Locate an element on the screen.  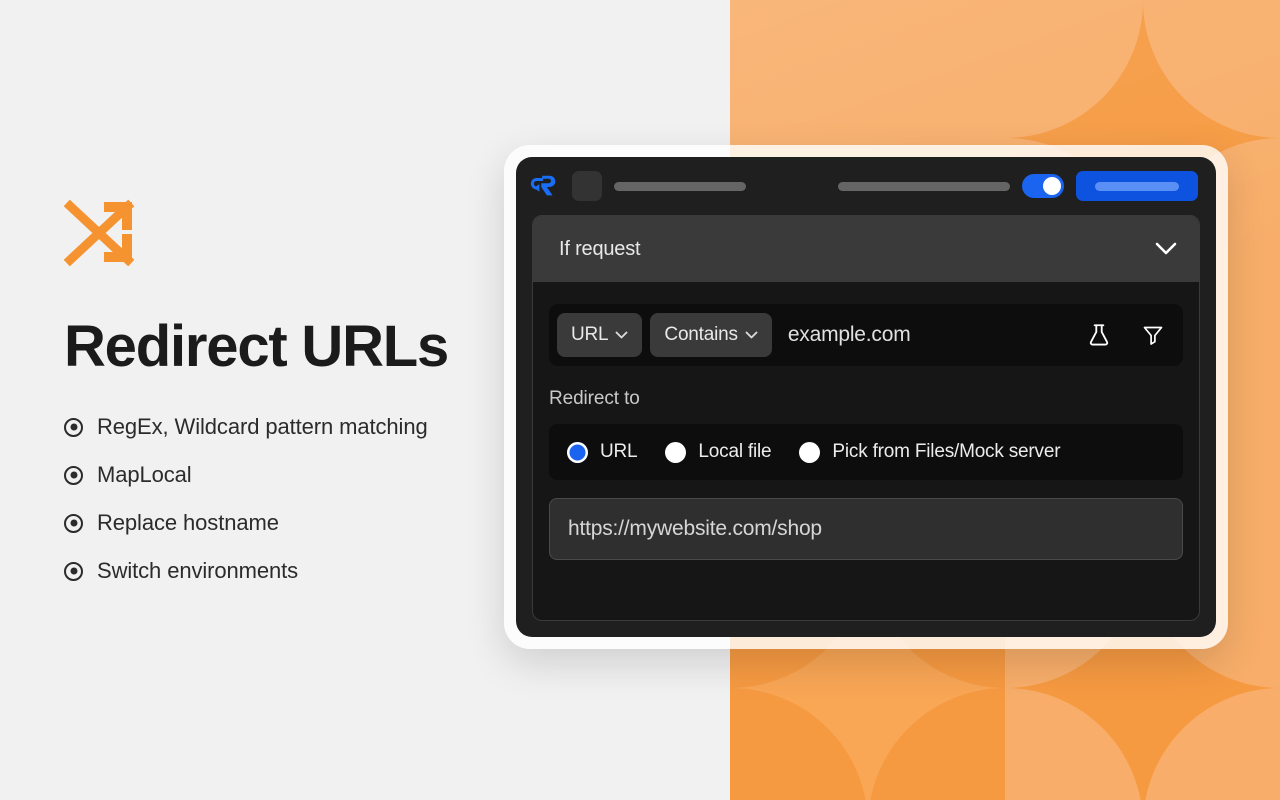
shuffle-icon is located at coordinates (99, 232).